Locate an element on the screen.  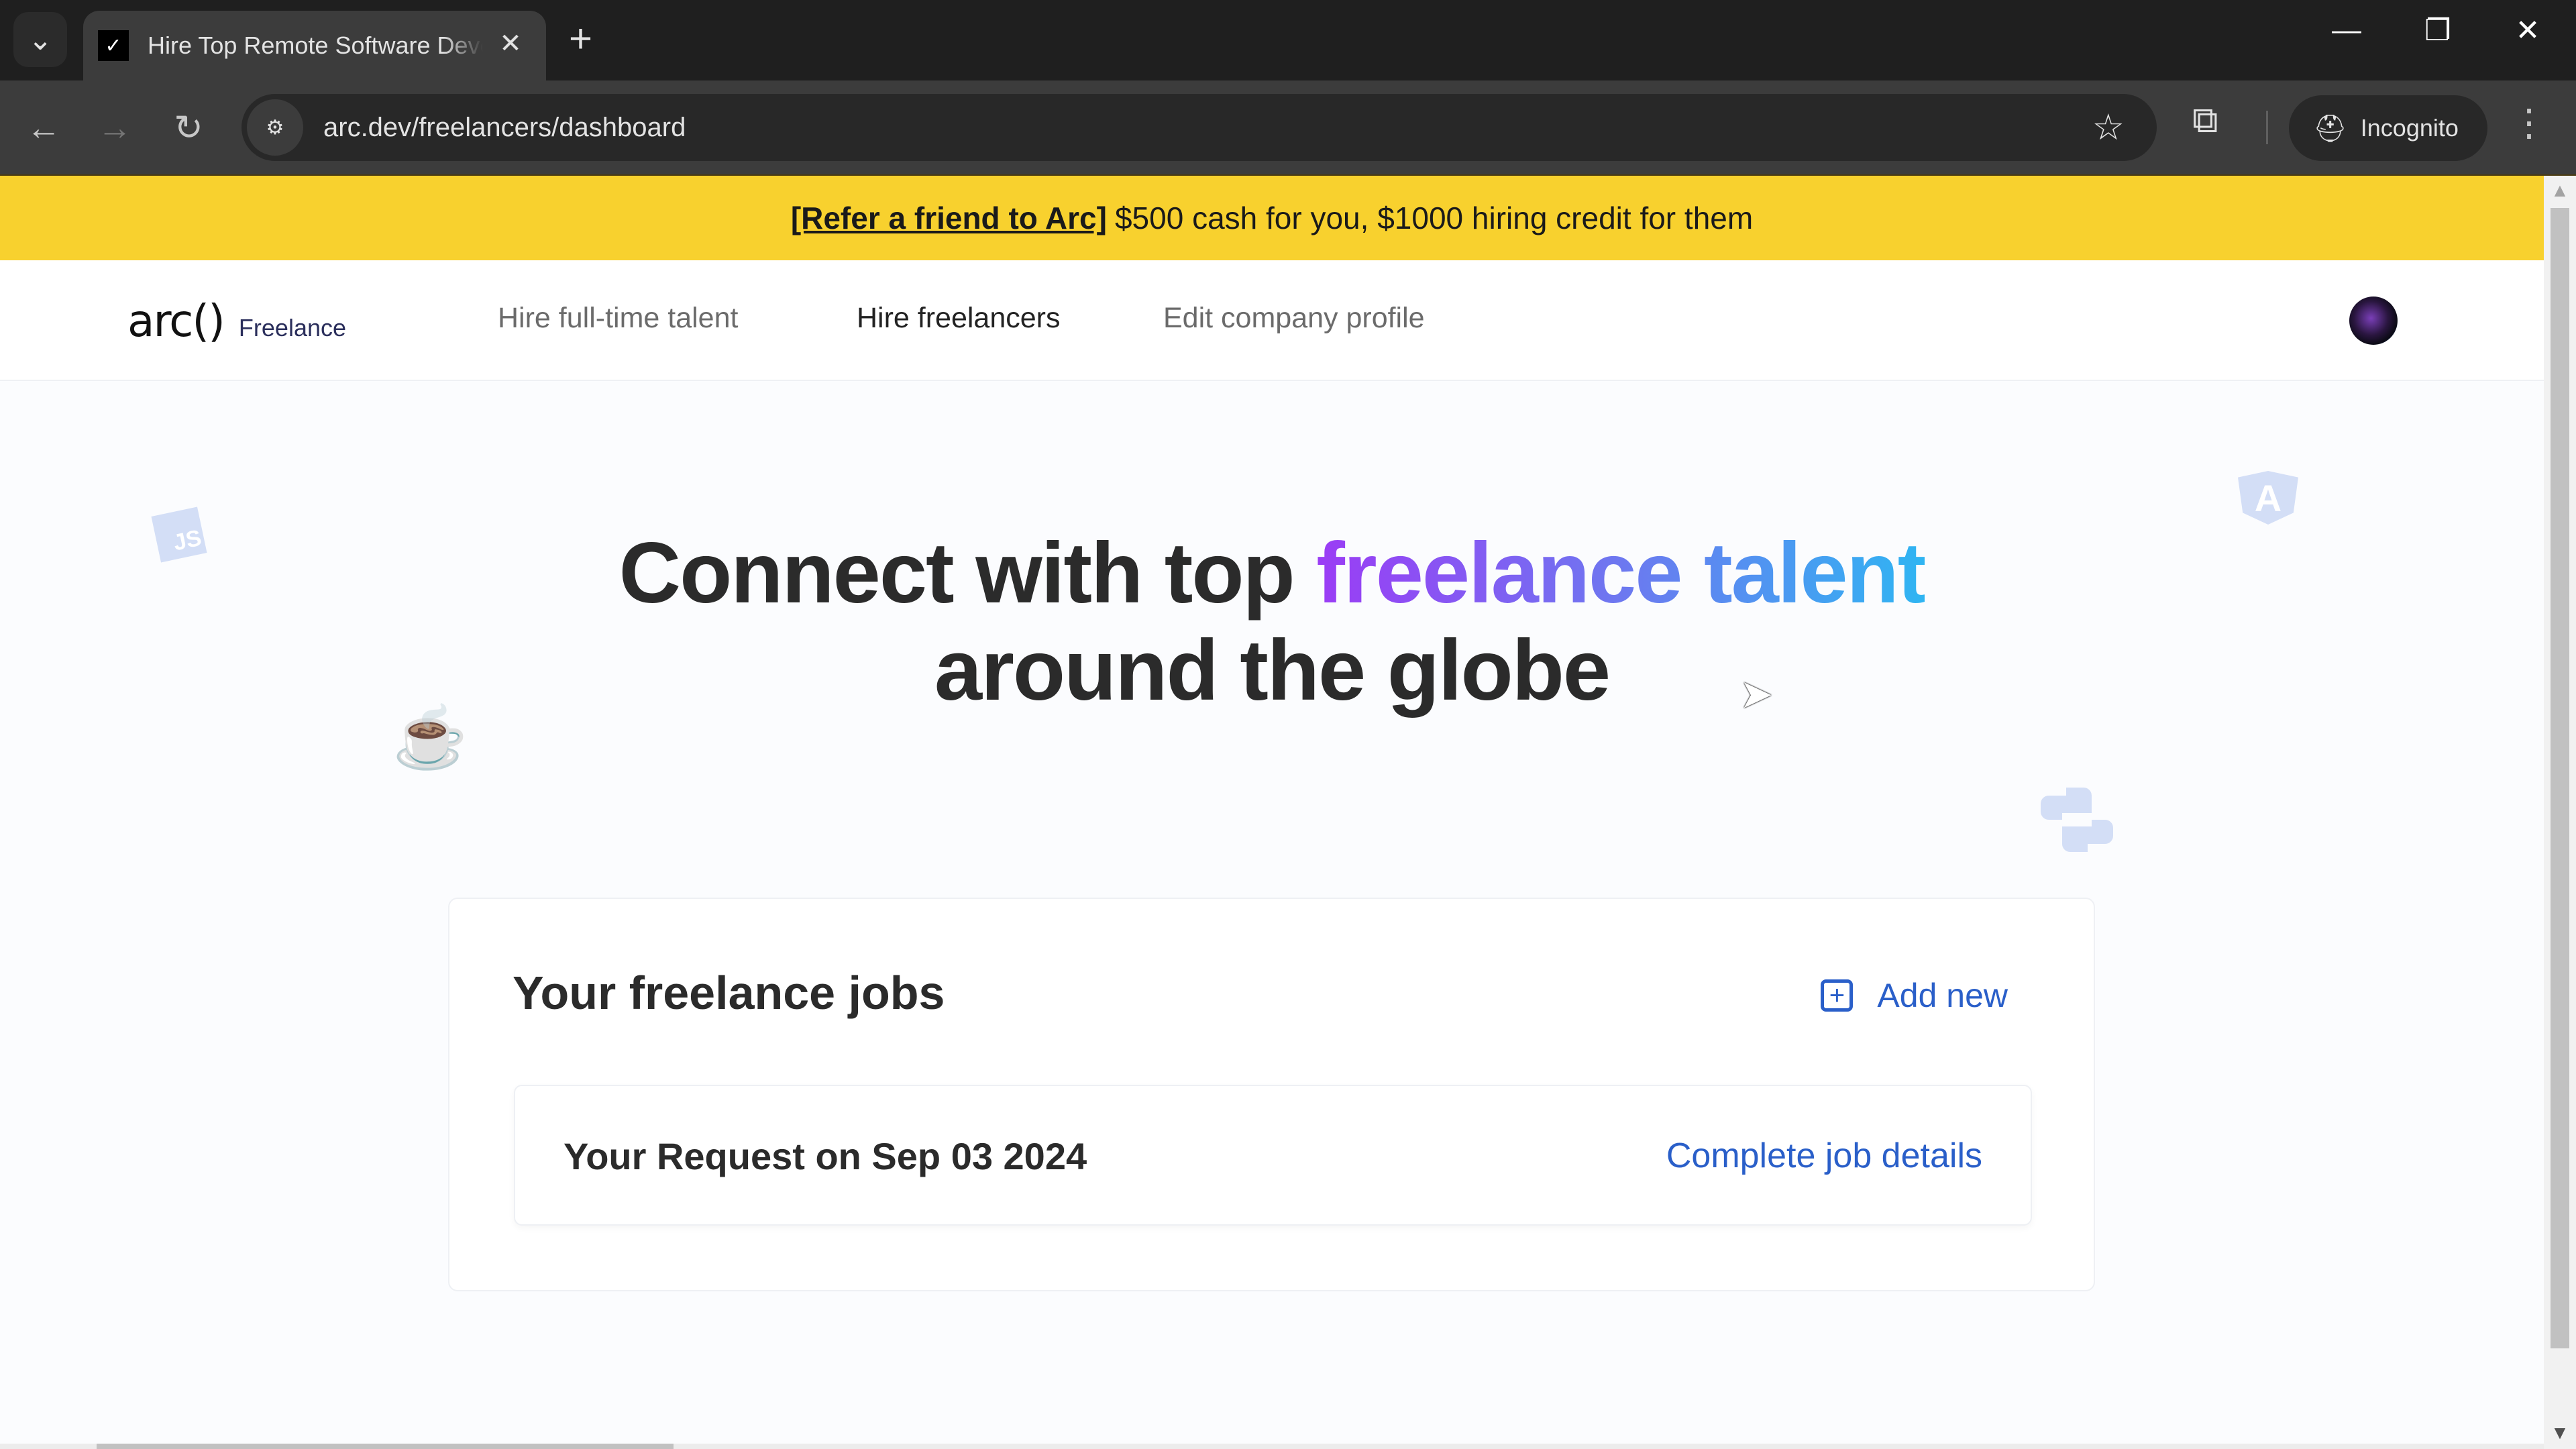
minimize-button: — is located at coordinates (2346, 30).